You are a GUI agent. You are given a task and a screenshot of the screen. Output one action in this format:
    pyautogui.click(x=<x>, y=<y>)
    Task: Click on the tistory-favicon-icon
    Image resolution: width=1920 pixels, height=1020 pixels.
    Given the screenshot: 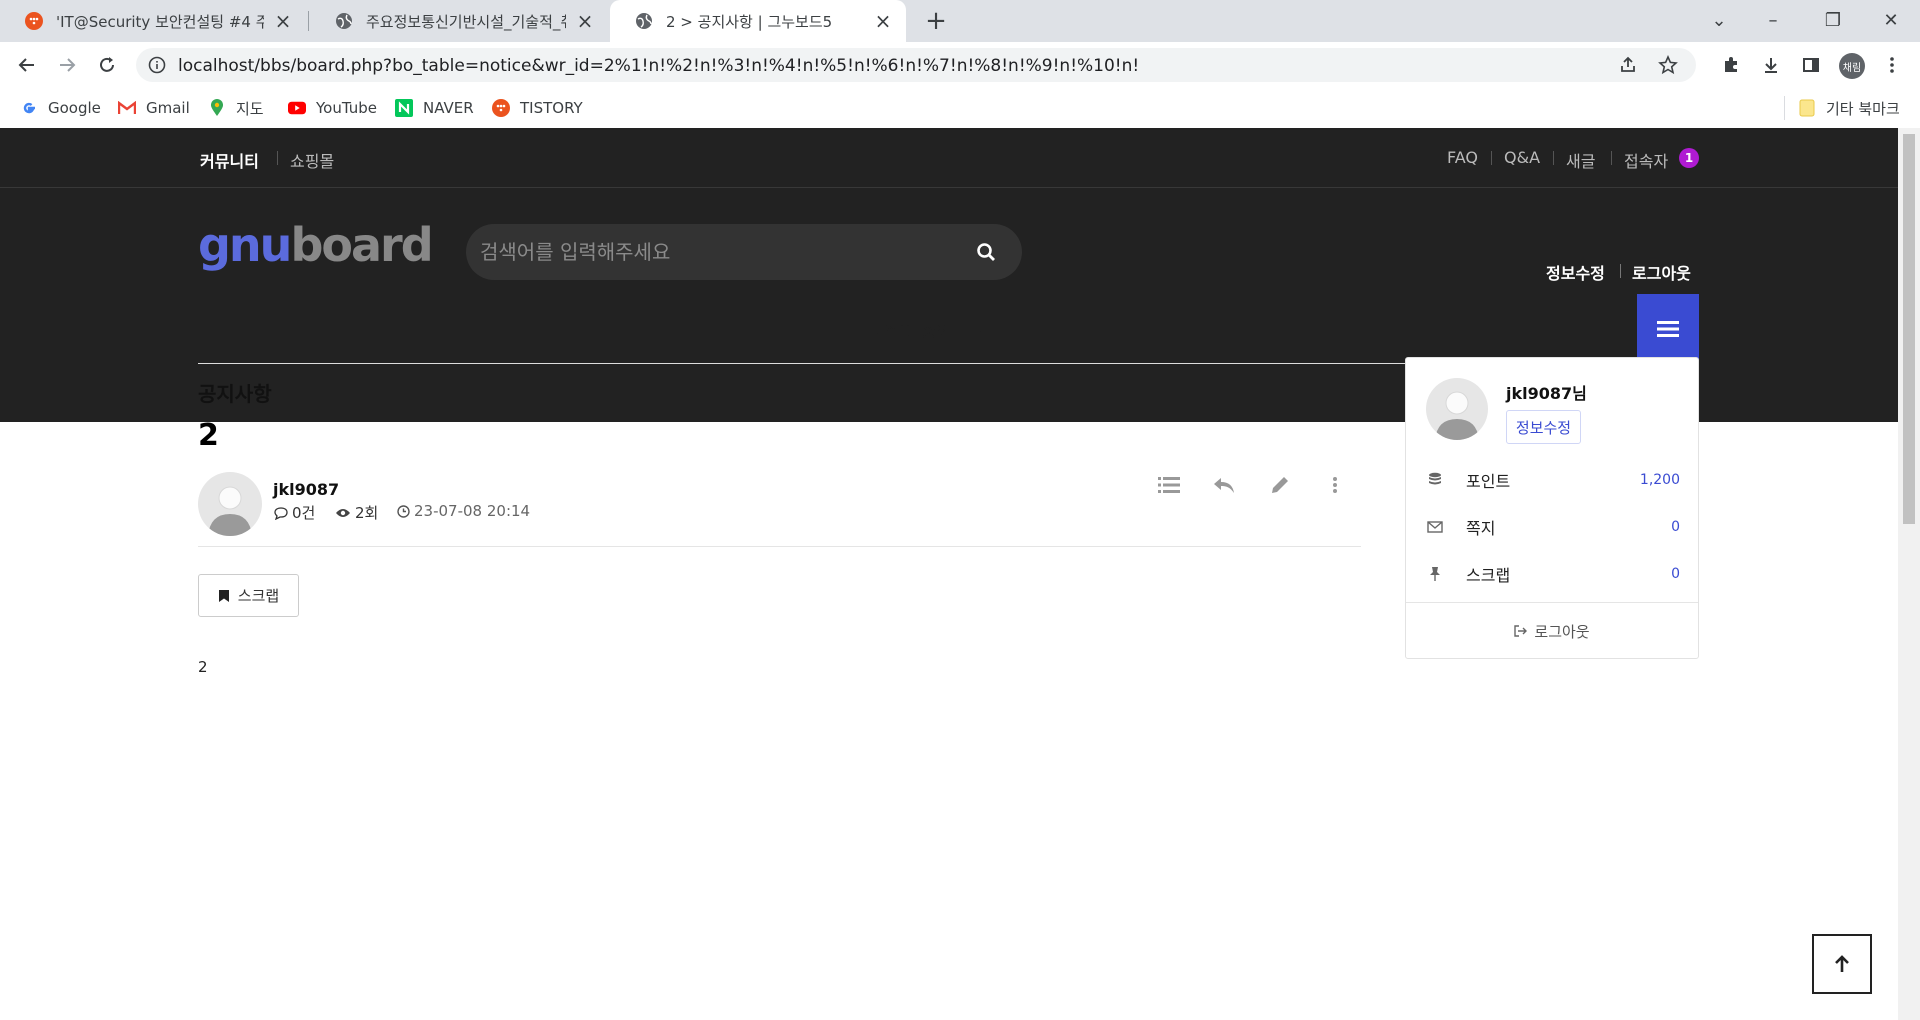 What is the action you would take?
    pyautogui.click(x=34, y=21)
    